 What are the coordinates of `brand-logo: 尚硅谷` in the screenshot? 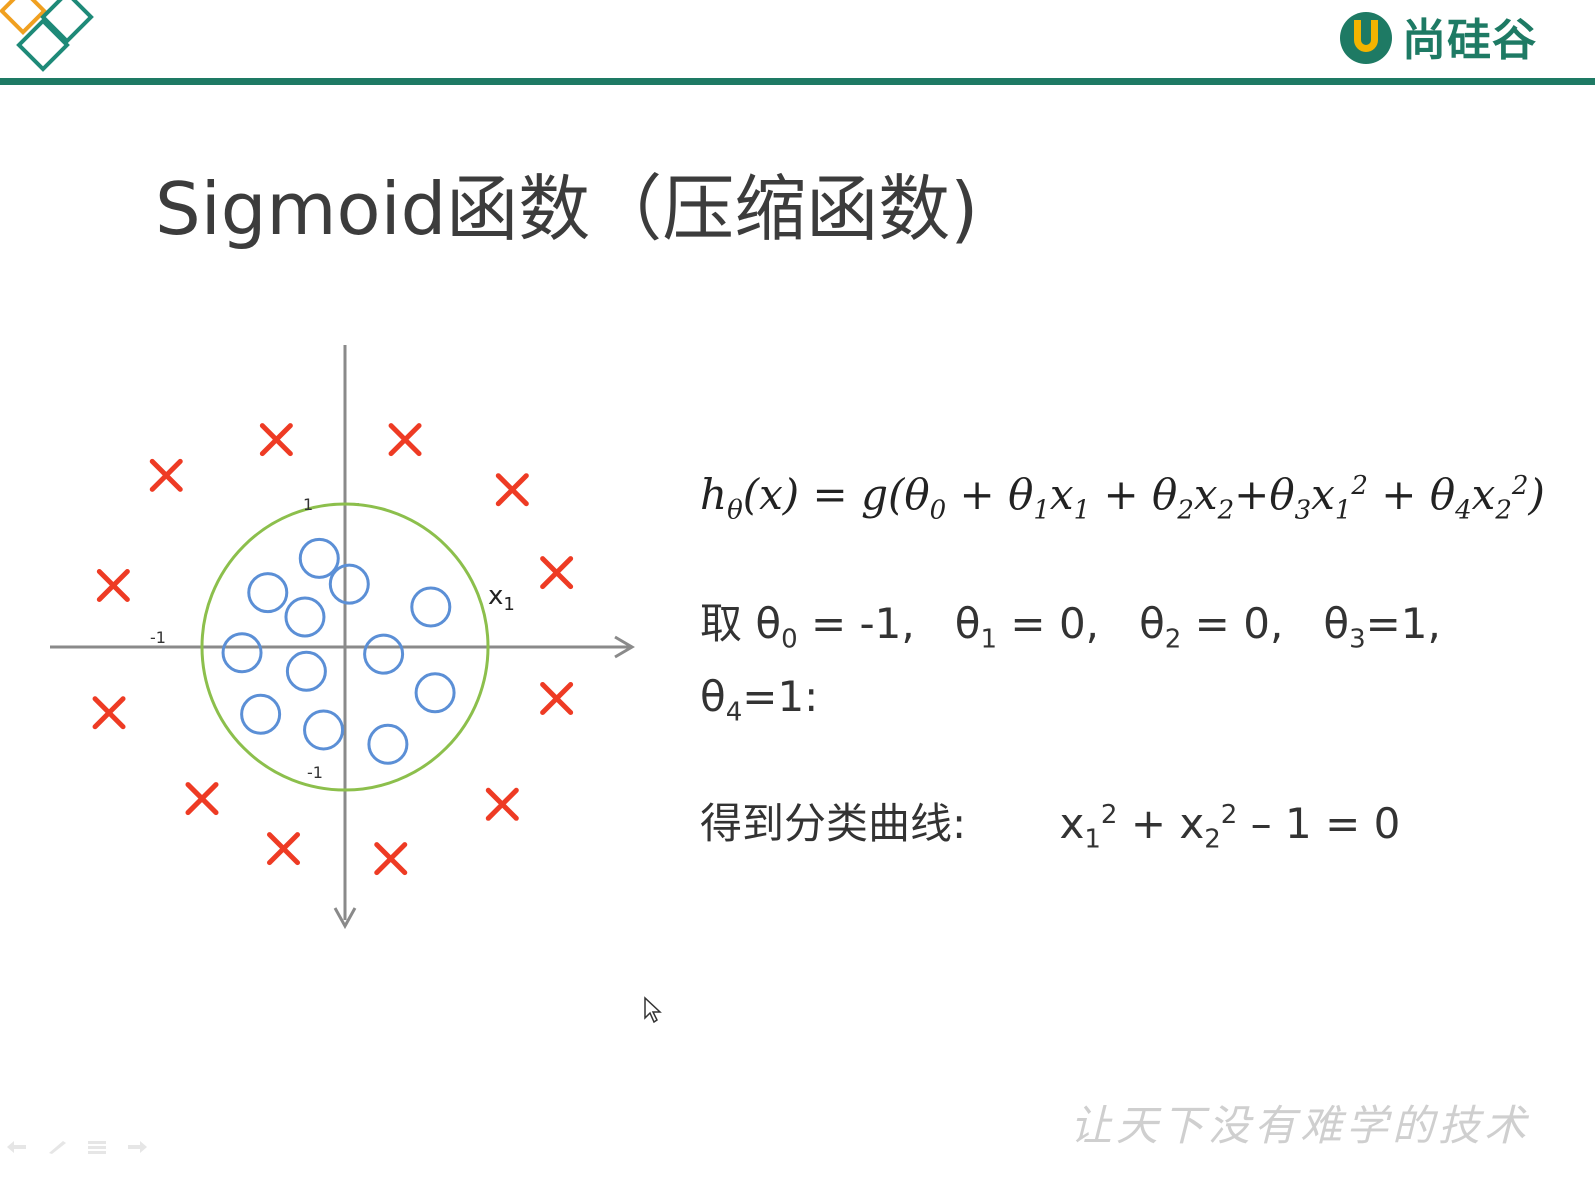 It's located at (1436, 36).